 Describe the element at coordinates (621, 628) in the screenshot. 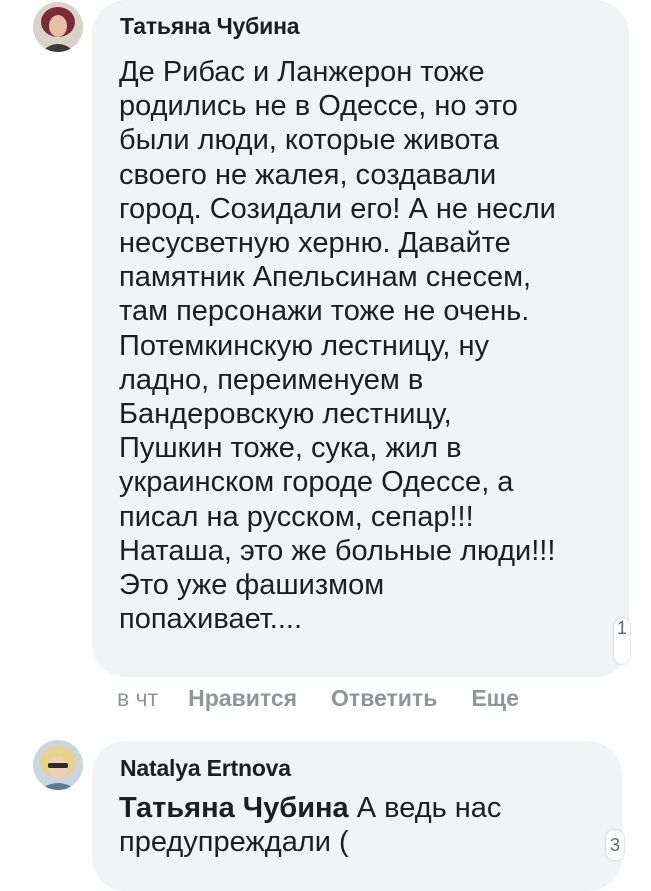

I see `reaction-count: 1` at that location.